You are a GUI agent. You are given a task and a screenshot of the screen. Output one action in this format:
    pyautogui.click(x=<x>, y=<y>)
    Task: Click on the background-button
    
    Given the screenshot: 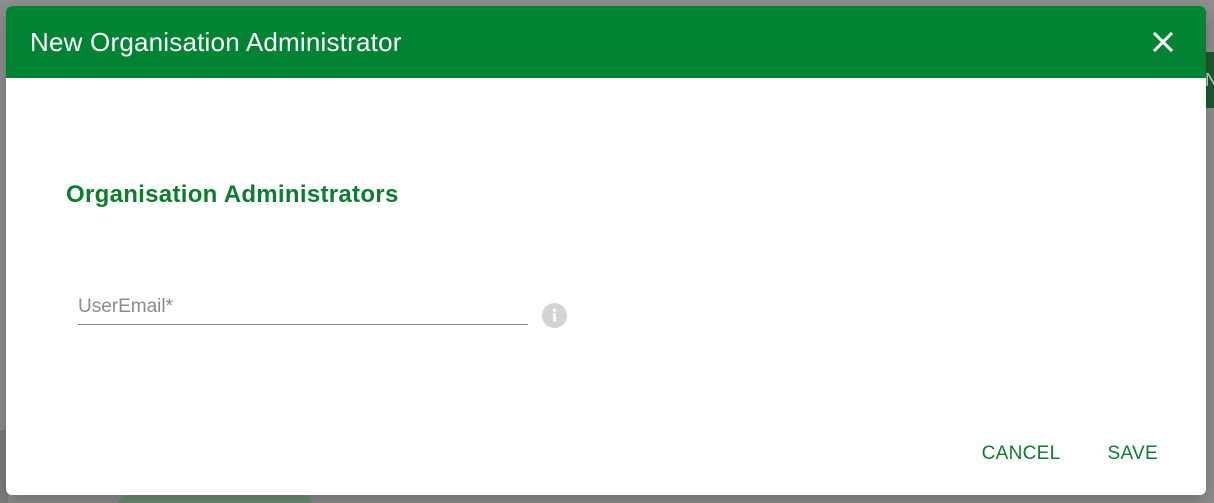 What is the action you would take?
    pyautogui.click(x=215, y=499)
    